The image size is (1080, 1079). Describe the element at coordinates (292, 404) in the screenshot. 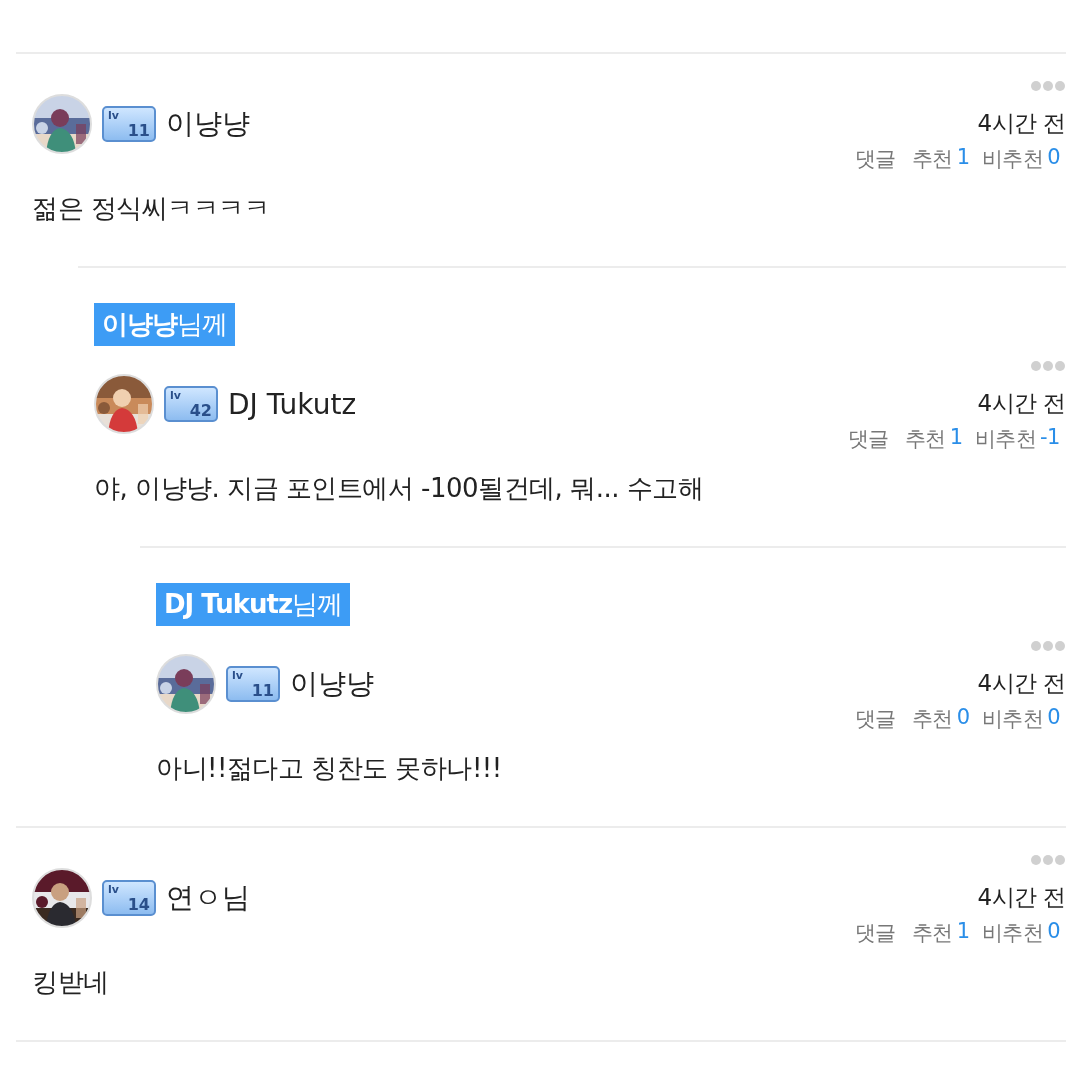

I see `author-name: DJ Tukutz` at that location.